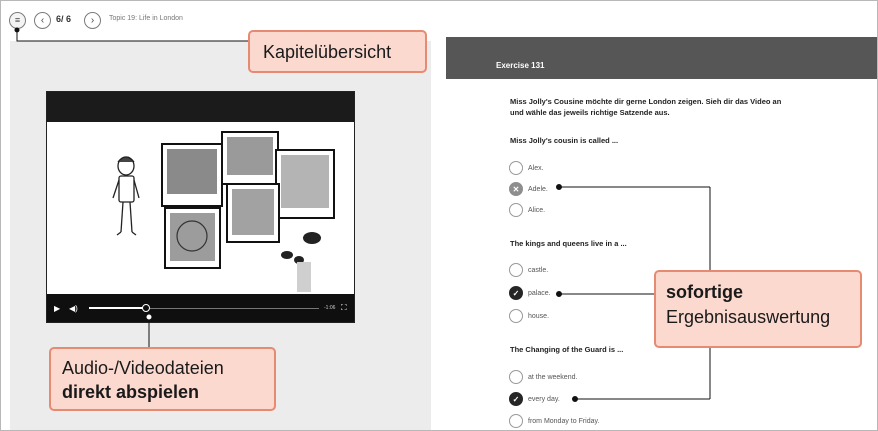 The height and width of the screenshot is (431, 878). Describe the element at coordinates (327, 52) in the screenshot. I see `annotation-text: Kapitelübersicht` at that location.